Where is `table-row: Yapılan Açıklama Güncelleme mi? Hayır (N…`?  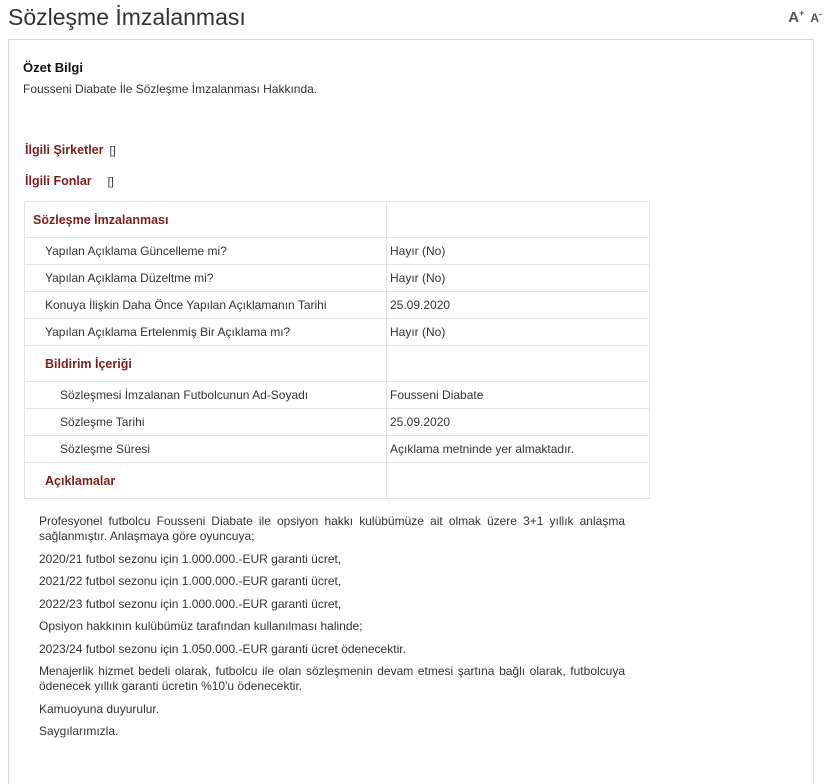 table-row: Yapılan Açıklama Güncelleme mi? Hayır (N… is located at coordinates (337, 251).